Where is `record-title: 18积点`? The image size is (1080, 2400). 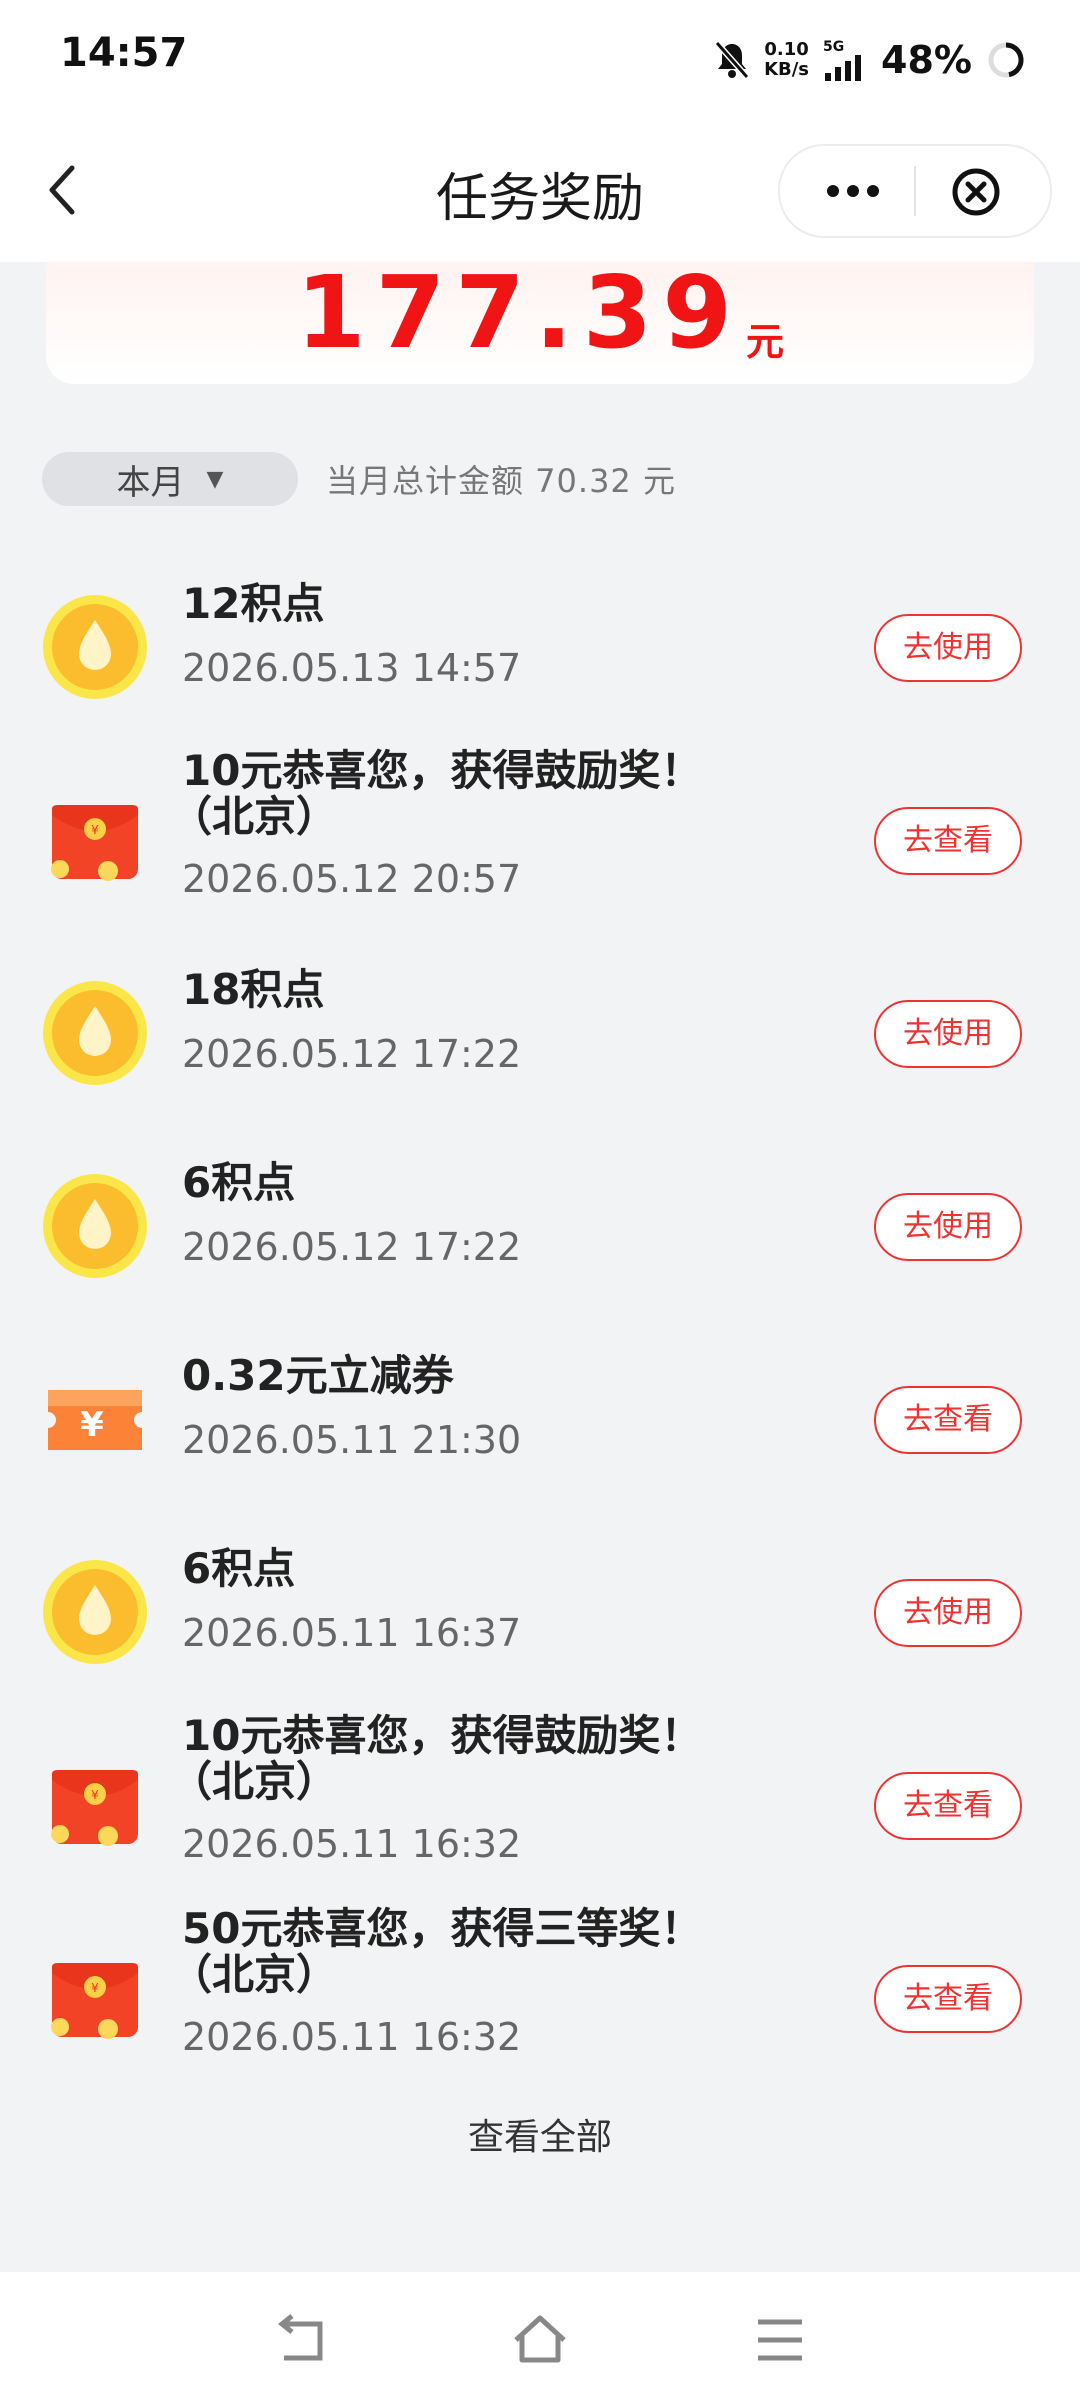
record-title: 18积点 is located at coordinates (253, 989).